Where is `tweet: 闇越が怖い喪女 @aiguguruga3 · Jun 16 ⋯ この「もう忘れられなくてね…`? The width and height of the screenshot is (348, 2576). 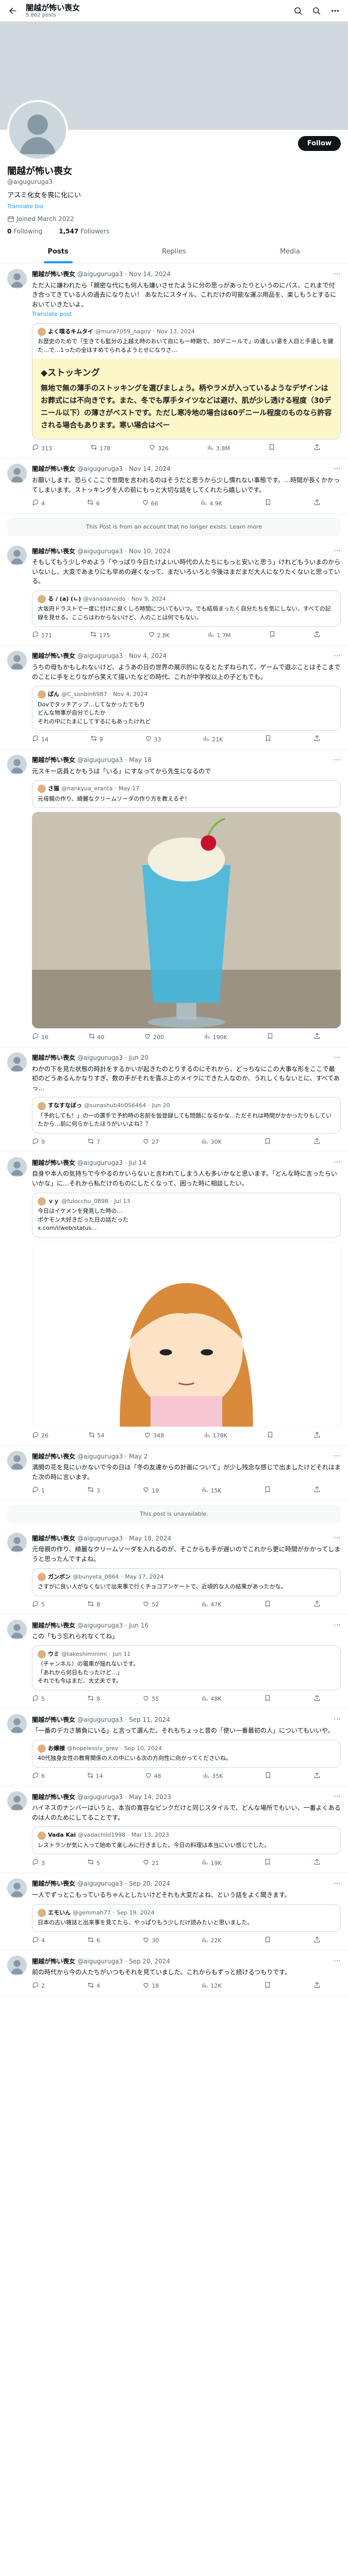 tweet: 闇越が怖い喪女 @aiguguruga3 · Jun 16 ⋯ この「もう忘れられなくてね… is located at coordinates (174, 1662).